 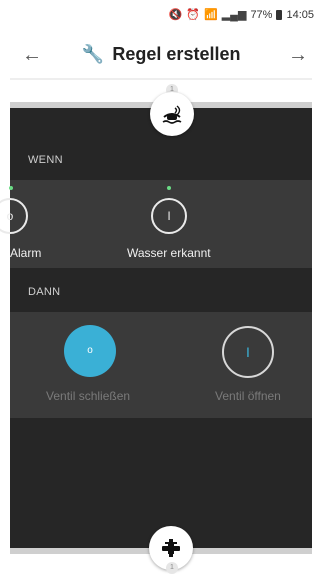 I want to click on condition-indicator-alarm, so click(x=11, y=188).